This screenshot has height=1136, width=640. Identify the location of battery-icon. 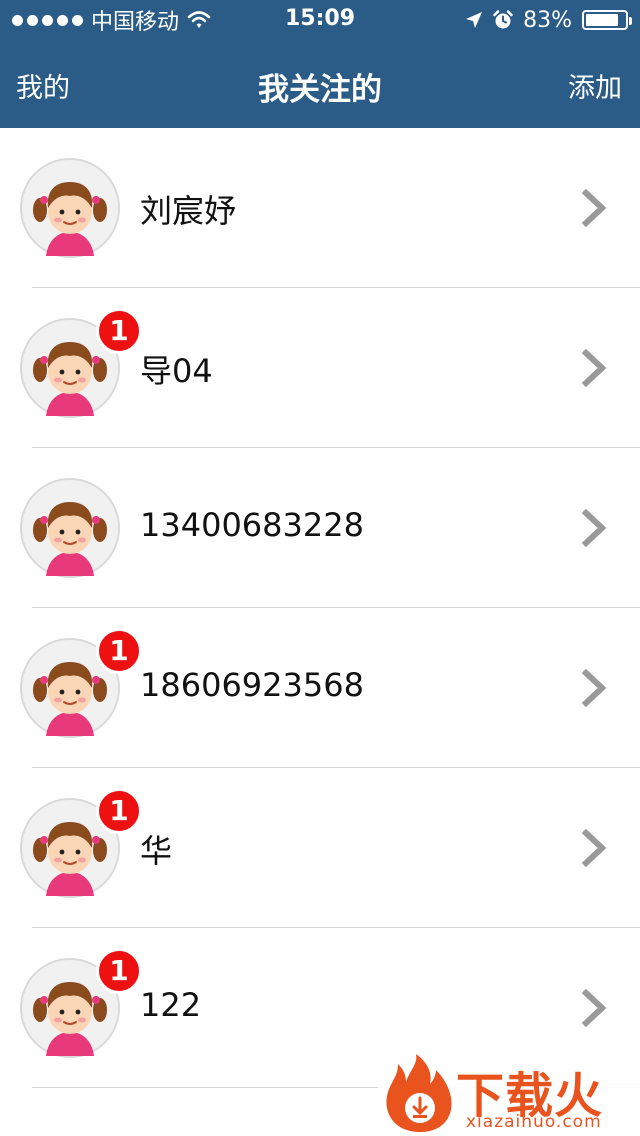
(607, 20).